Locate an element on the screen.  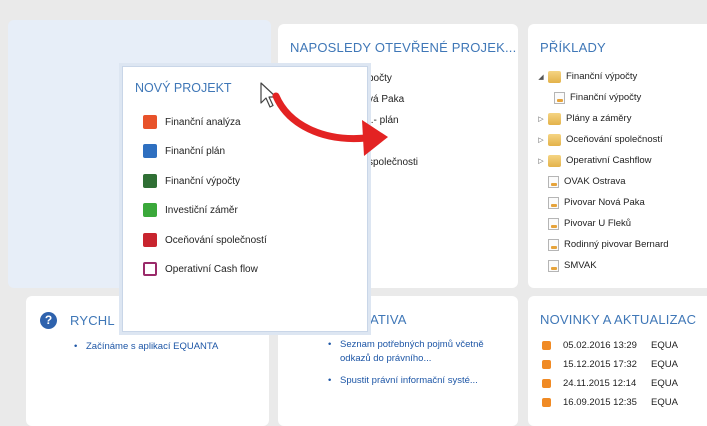
new-valuation-item: Oceňování společností is located at coordinates (205, 240).